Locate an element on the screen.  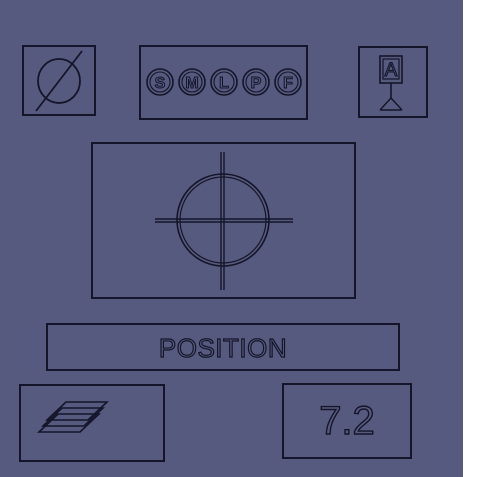
size-option-s: S is located at coordinates (160, 82).